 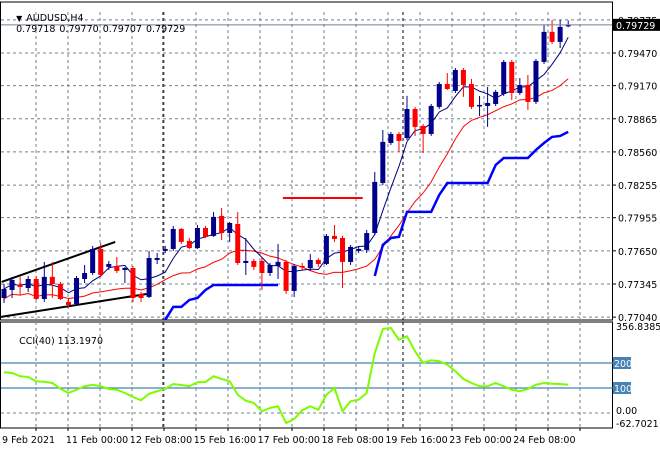 I want to click on price-axis-label: 0.77345, so click(x=637, y=285).